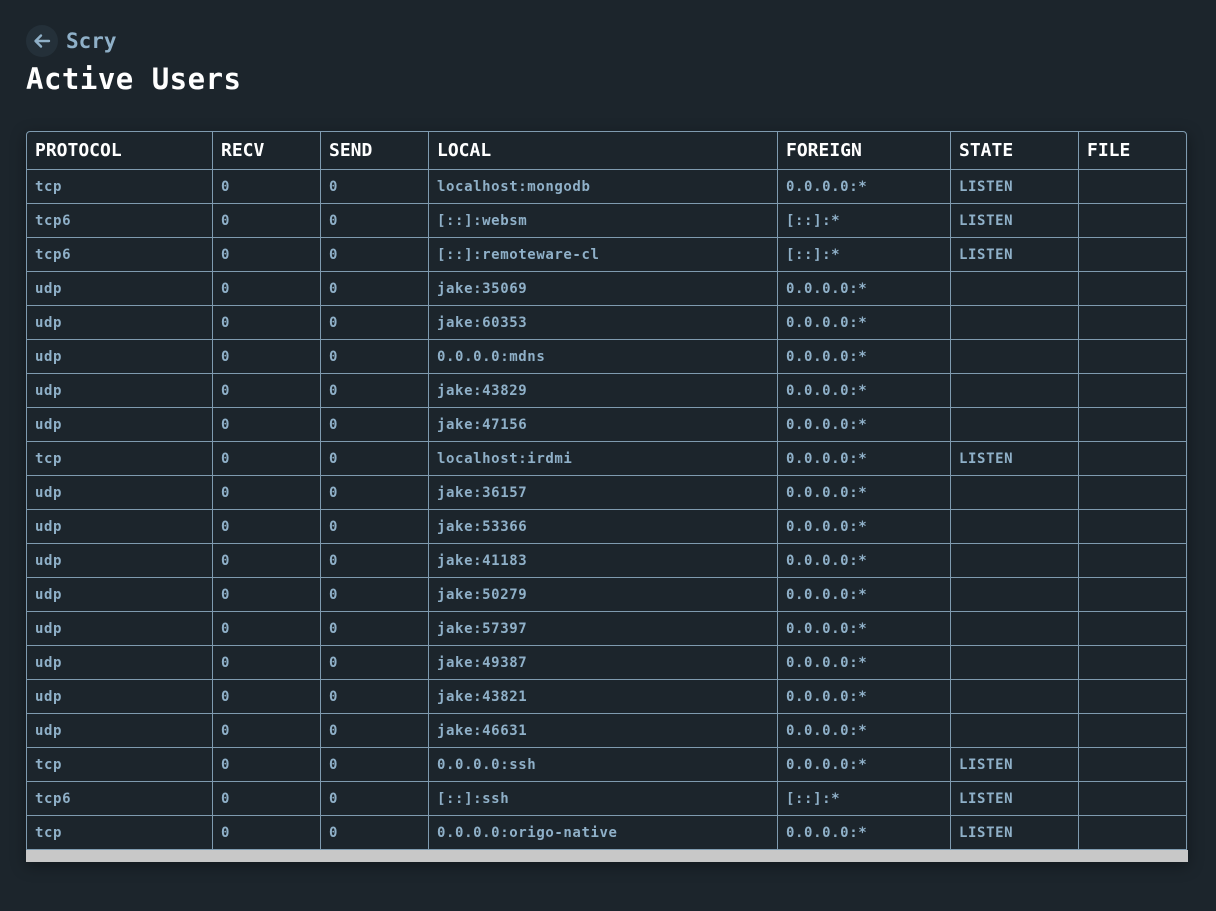 This screenshot has height=911, width=1216. I want to click on column-header-local: LOCAL, so click(603, 151).